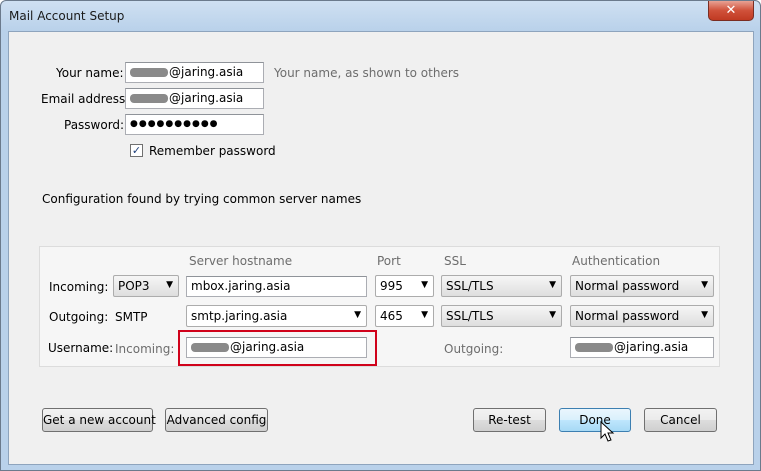 This screenshot has height=471, width=761. I want to click on cancel-button: Cancel, so click(680, 420).